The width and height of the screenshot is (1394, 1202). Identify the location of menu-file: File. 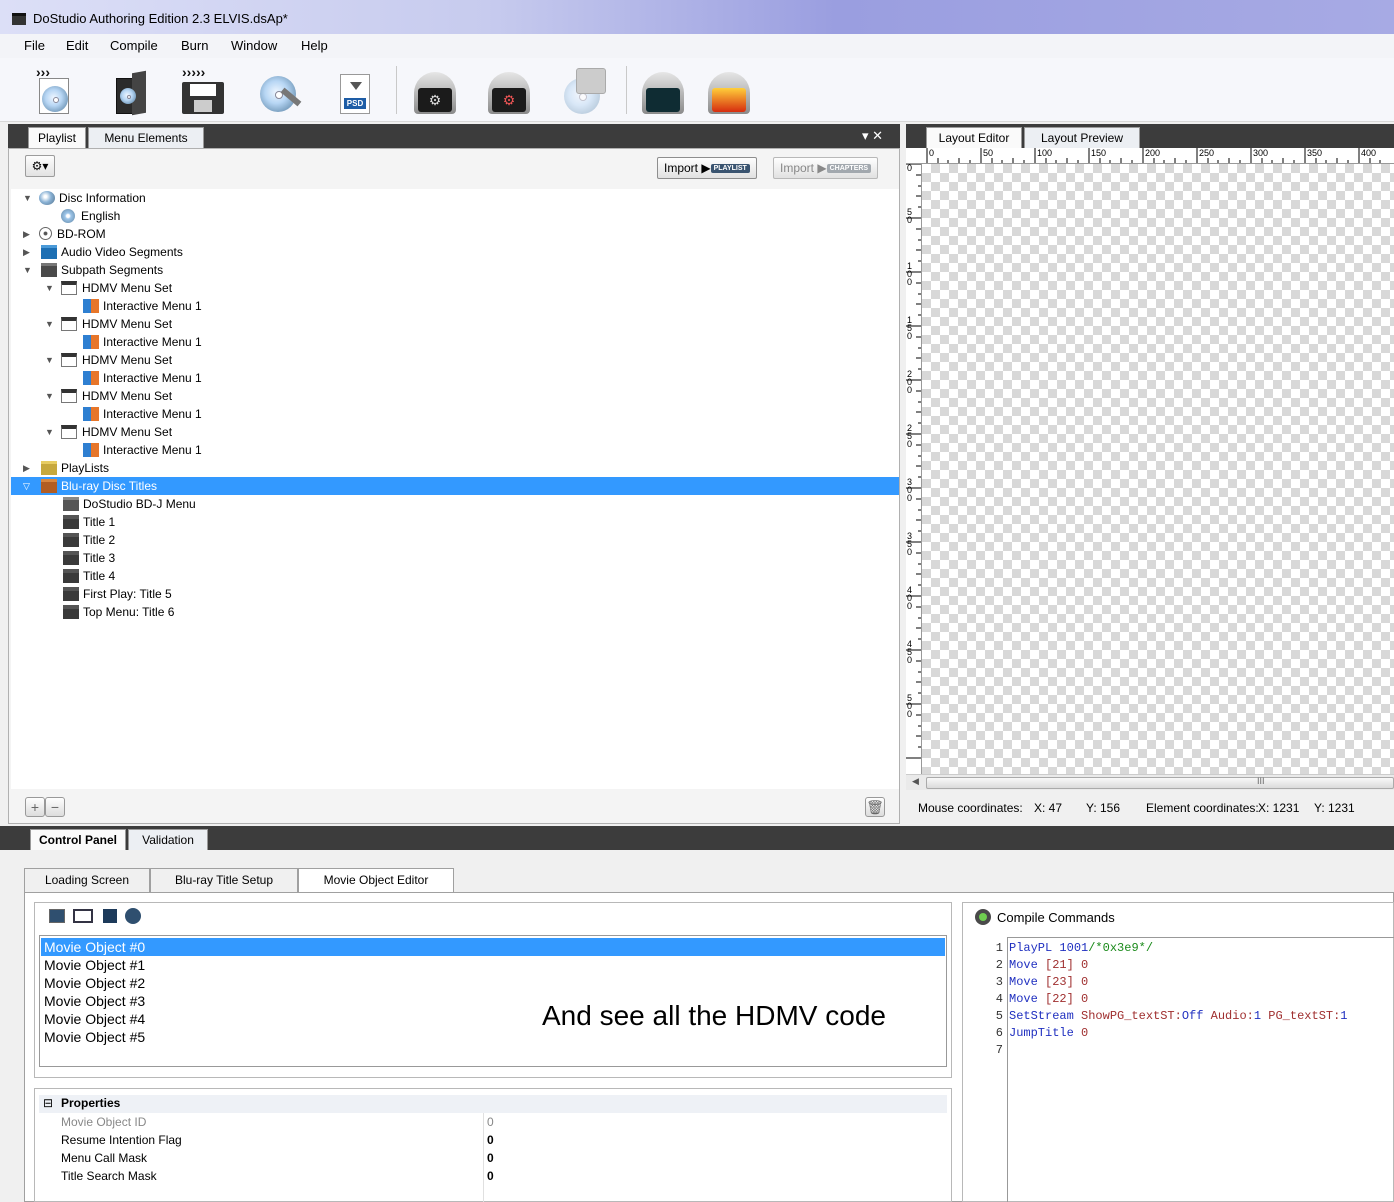
(34, 45).